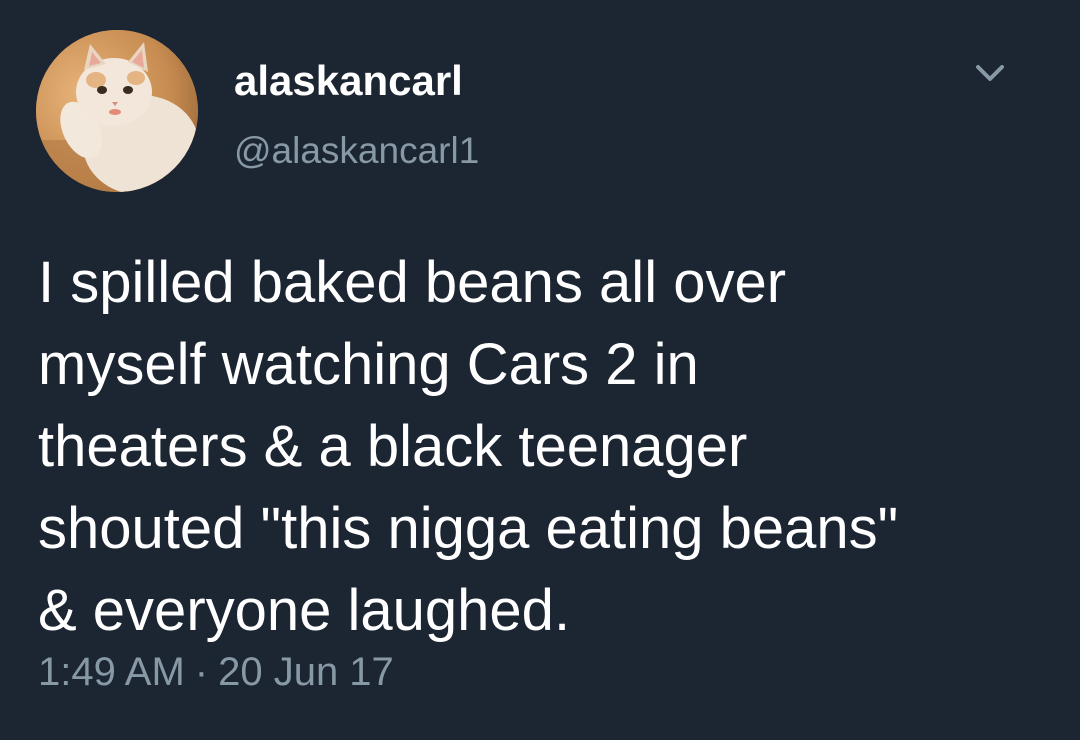 This screenshot has height=740, width=1080. Describe the element at coordinates (990, 73) in the screenshot. I see `chevron-down-icon` at that location.